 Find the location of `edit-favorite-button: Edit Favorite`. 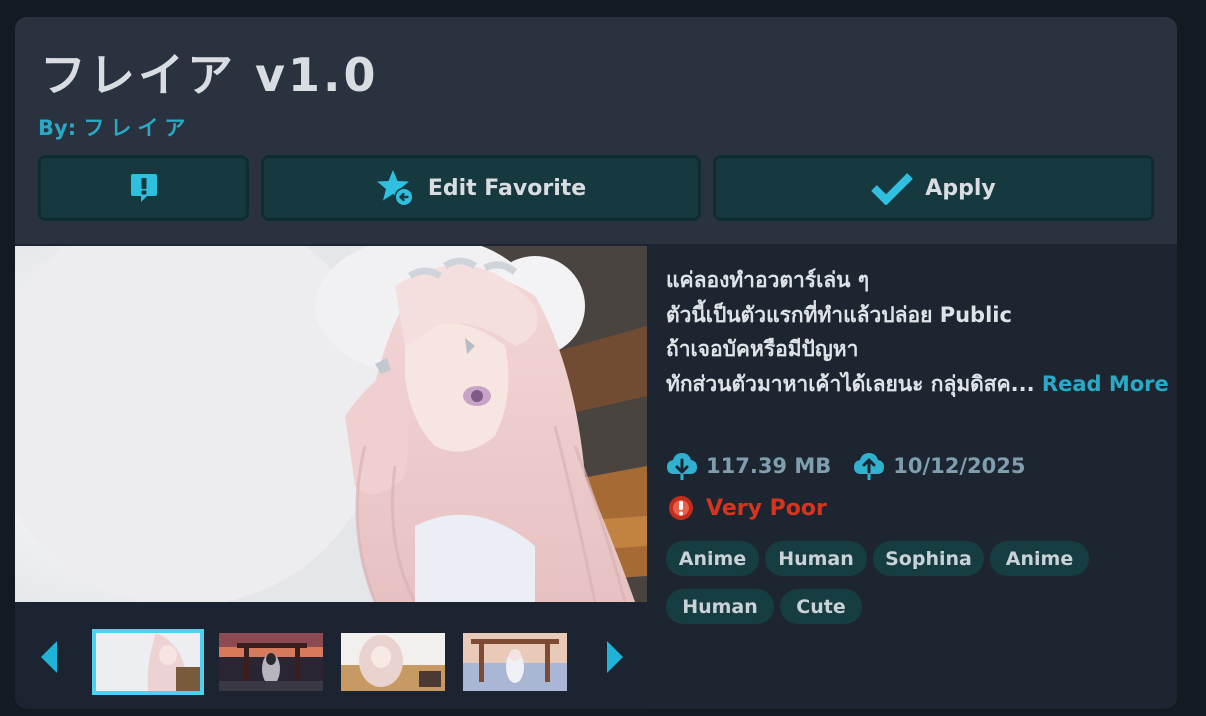

edit-favorite-button: Edit Favorite is located at coordinates (481, 188).